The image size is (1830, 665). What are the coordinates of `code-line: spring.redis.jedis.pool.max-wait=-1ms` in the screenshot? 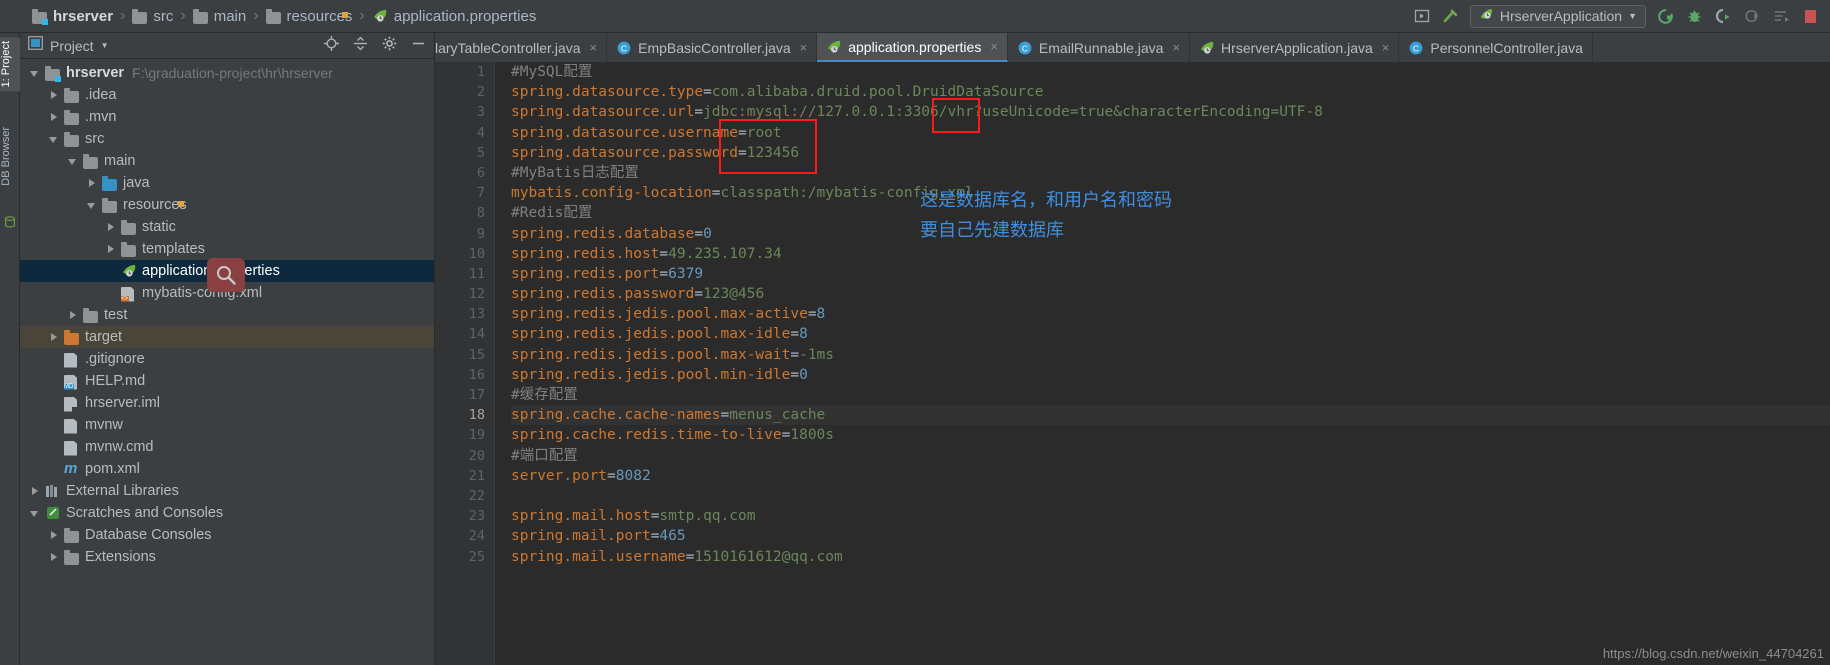 It's located at (1170, 355).